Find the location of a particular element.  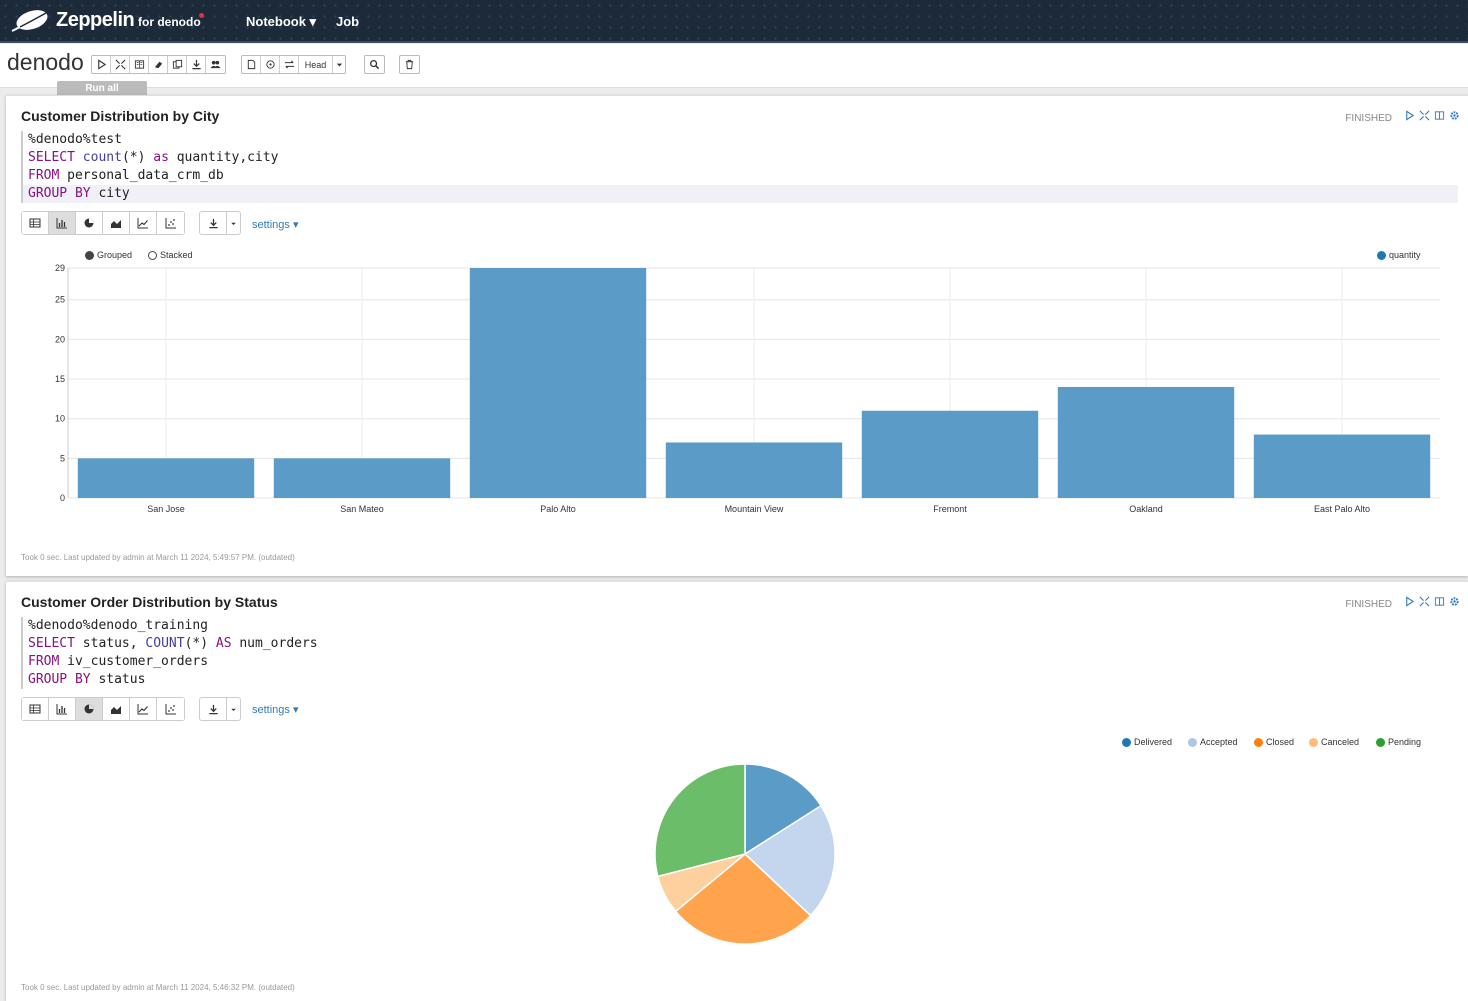

notebook-action-bar: denodo Head is located at coordinates (734, 66).